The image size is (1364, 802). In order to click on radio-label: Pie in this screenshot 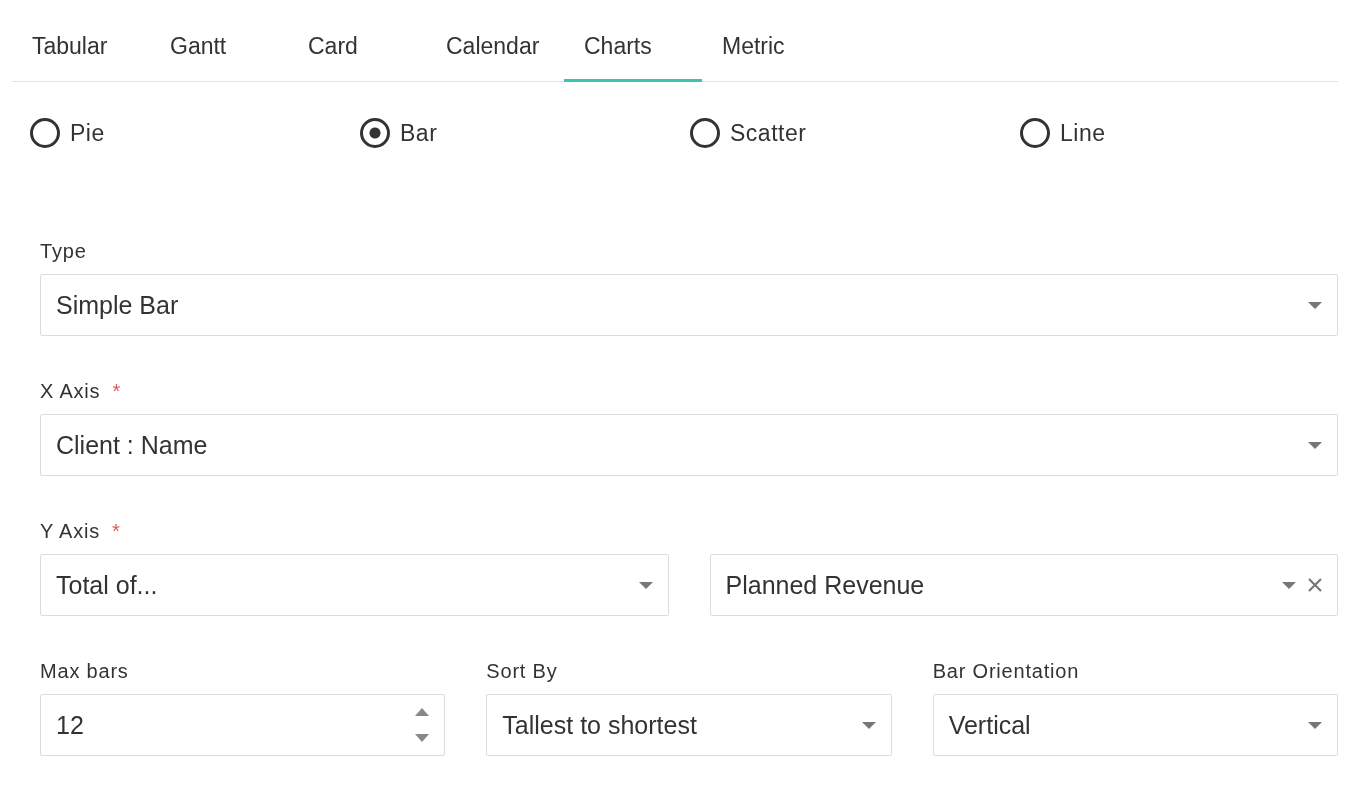, I will do `click(87, 133)`.